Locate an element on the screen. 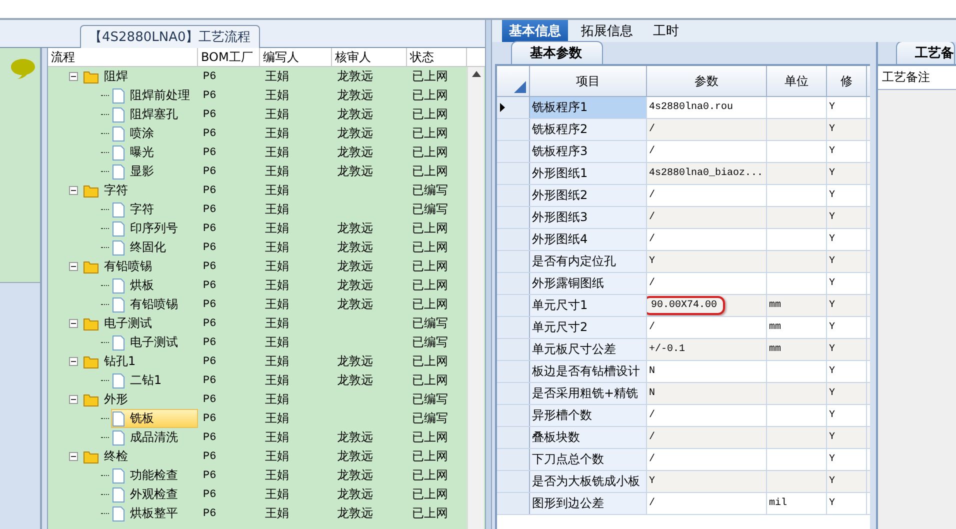 The height and width of the screenshot is (529, 956). node-label: 阻焊塞孔 is located at coordinates (154, 114).